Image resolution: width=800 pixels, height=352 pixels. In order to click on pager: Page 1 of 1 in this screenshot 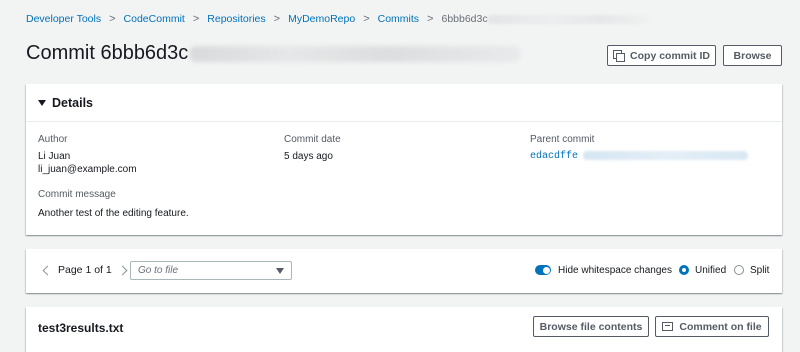, I will do `click(85, 270)`.